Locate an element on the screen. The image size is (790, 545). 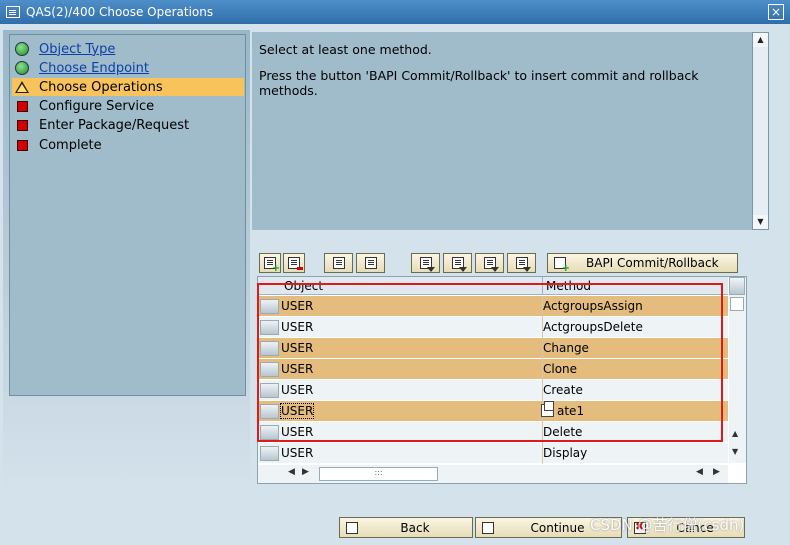
method-cell: Change is located at coordinates (635, 348).